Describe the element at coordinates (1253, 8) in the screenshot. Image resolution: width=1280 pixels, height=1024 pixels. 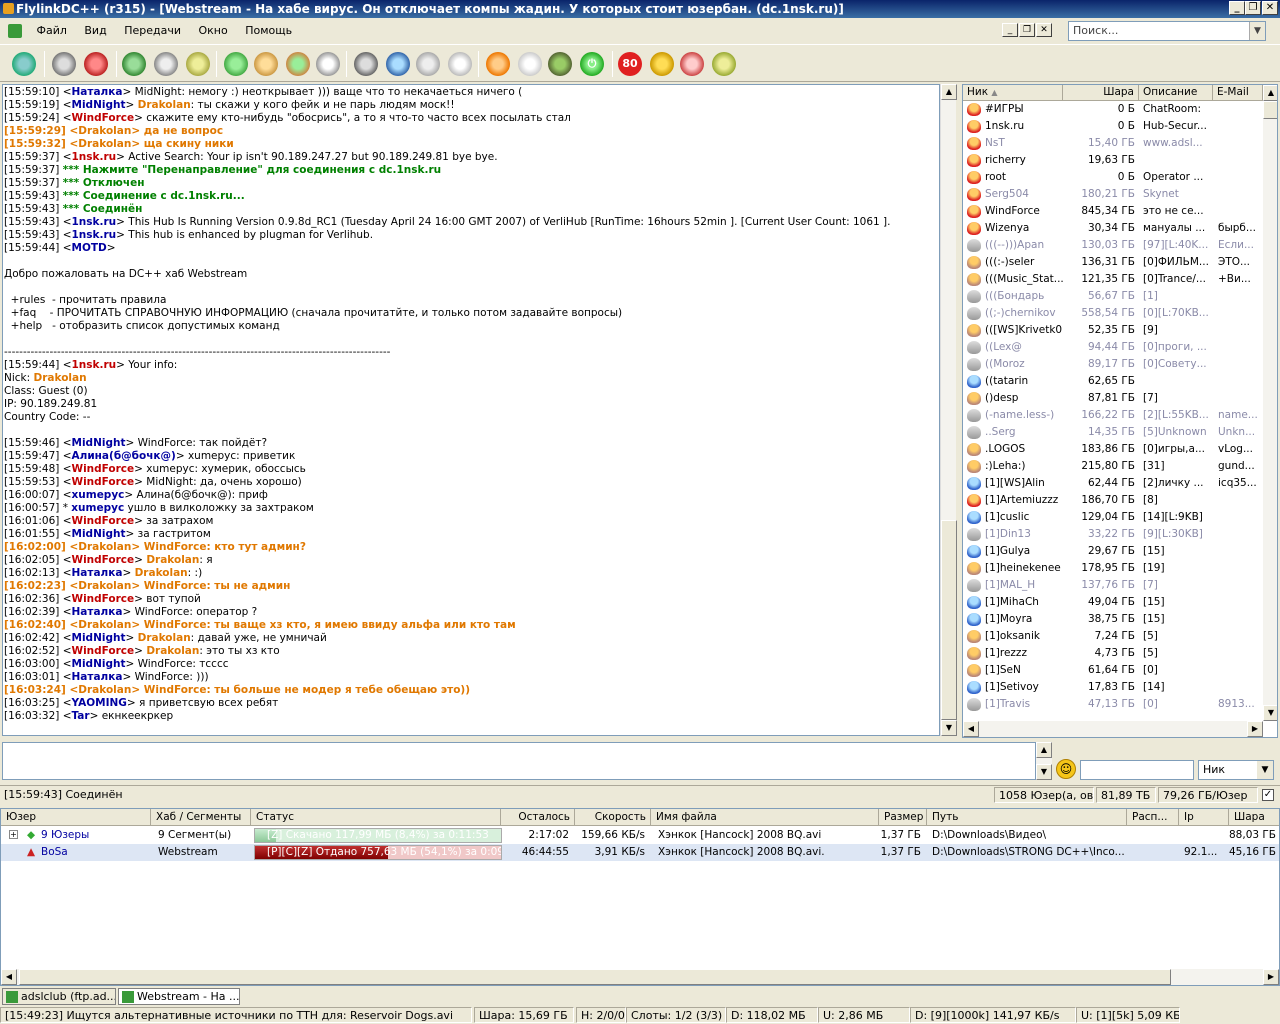
I see `restore-button: ❐` at that location.